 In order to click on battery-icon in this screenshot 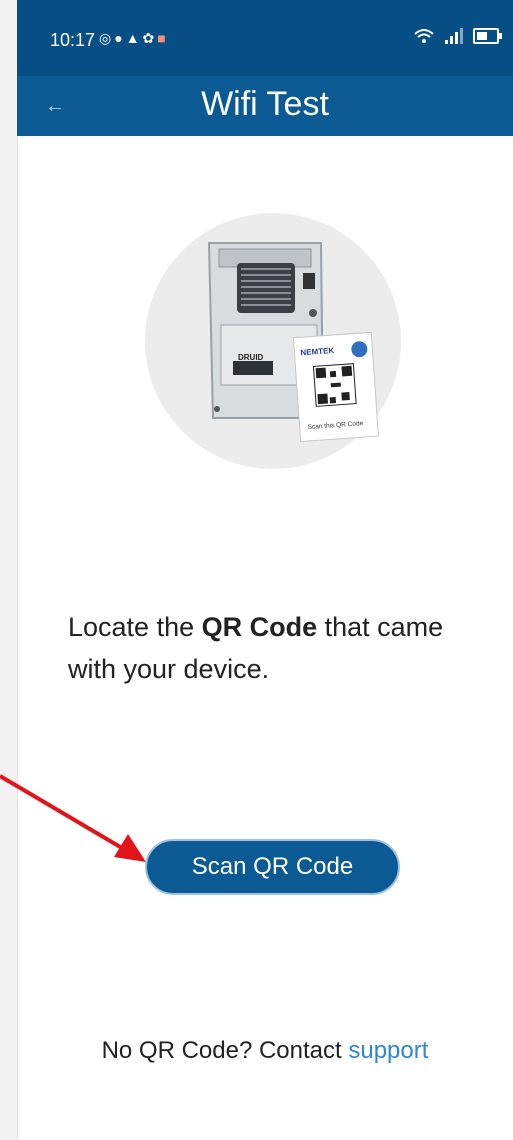, I will do `click(487, 36)`.